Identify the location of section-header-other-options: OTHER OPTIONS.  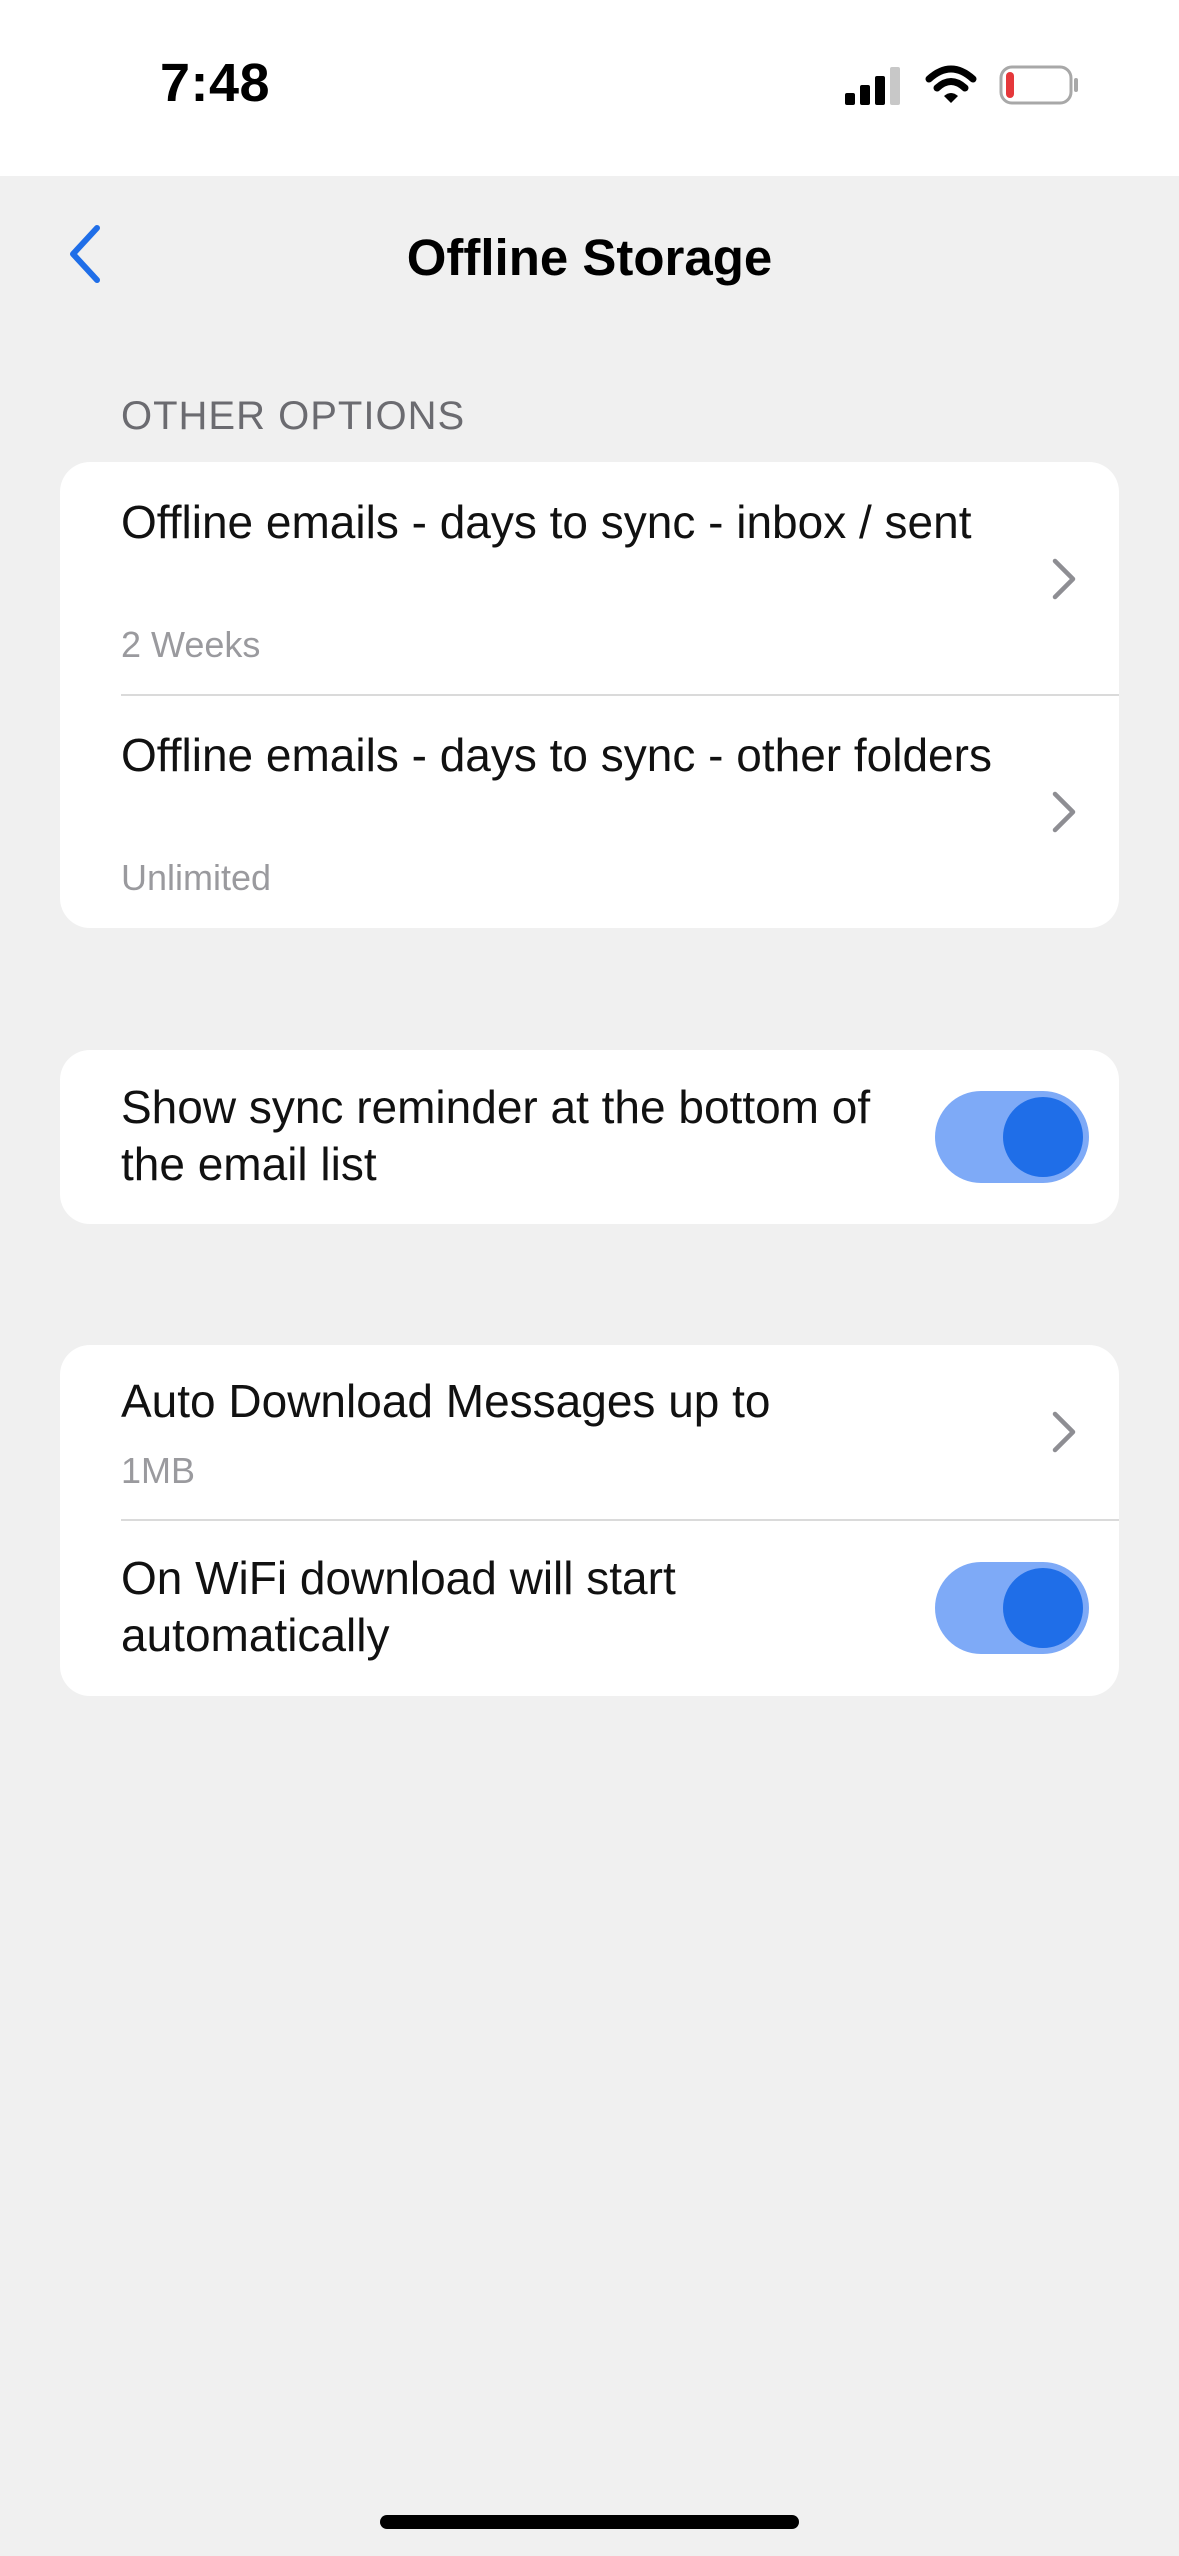
(293, 416).